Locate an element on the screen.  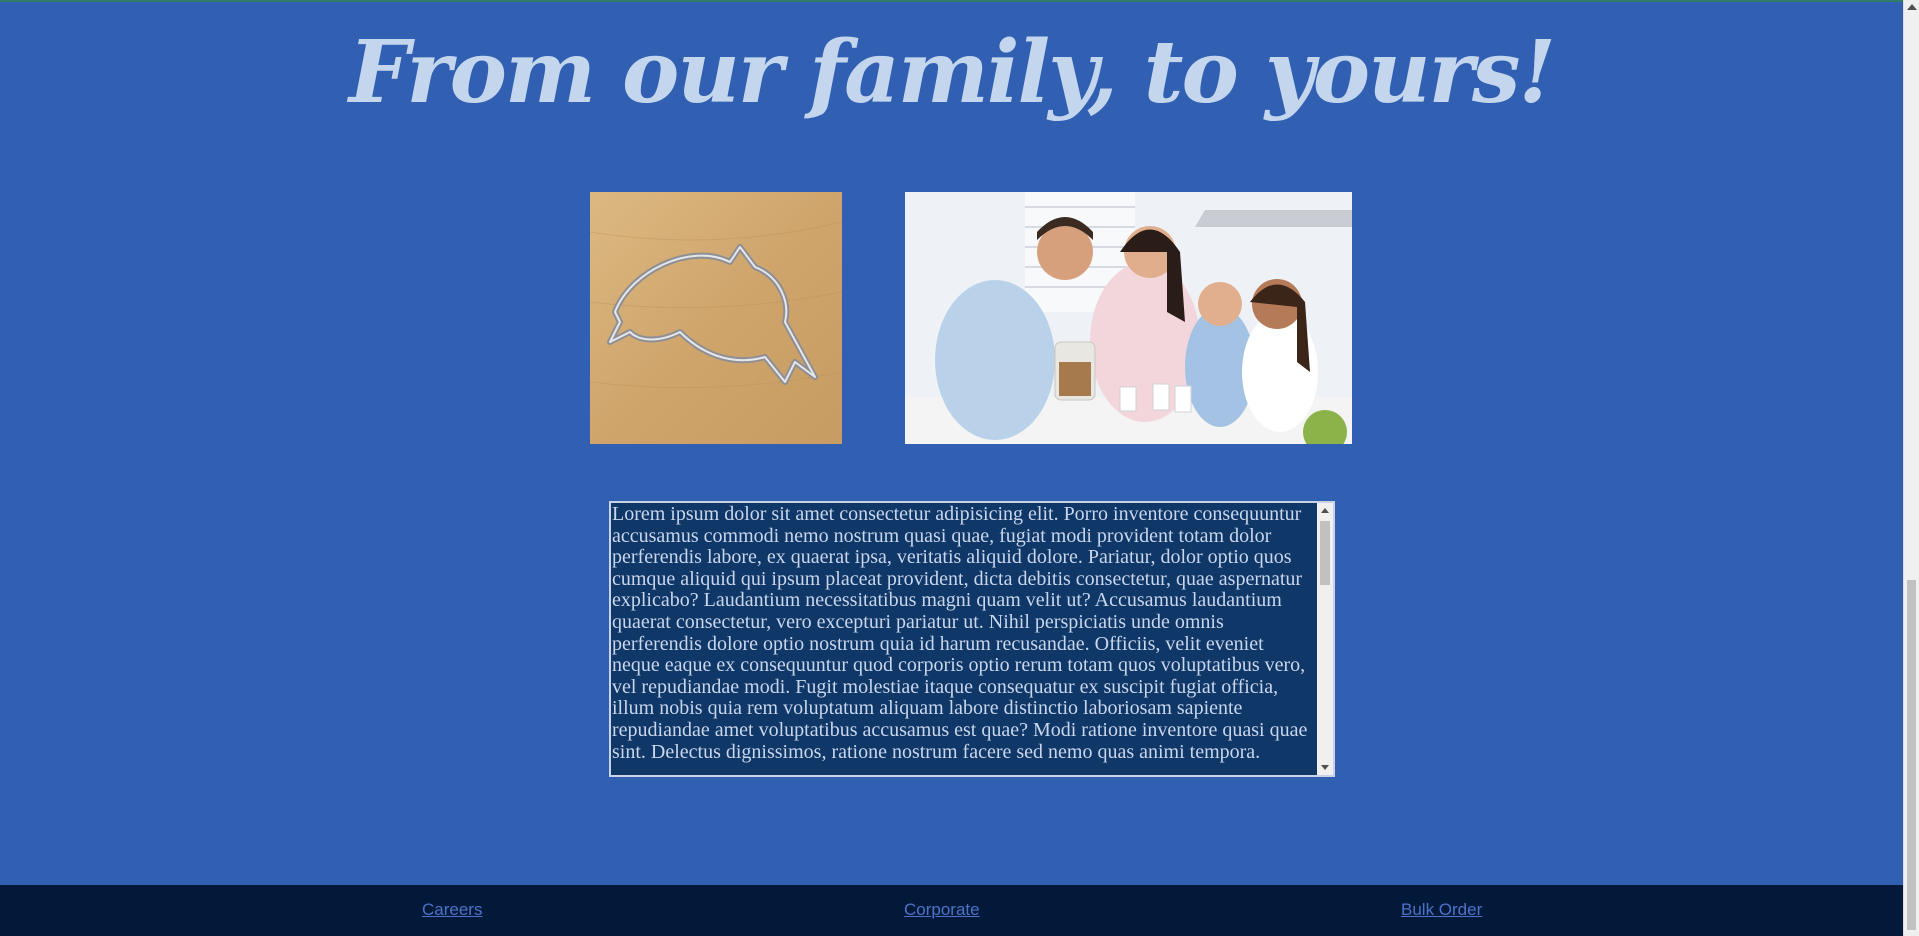
fish-cookie-cutter-illustration is located at coordinates (716, 318).